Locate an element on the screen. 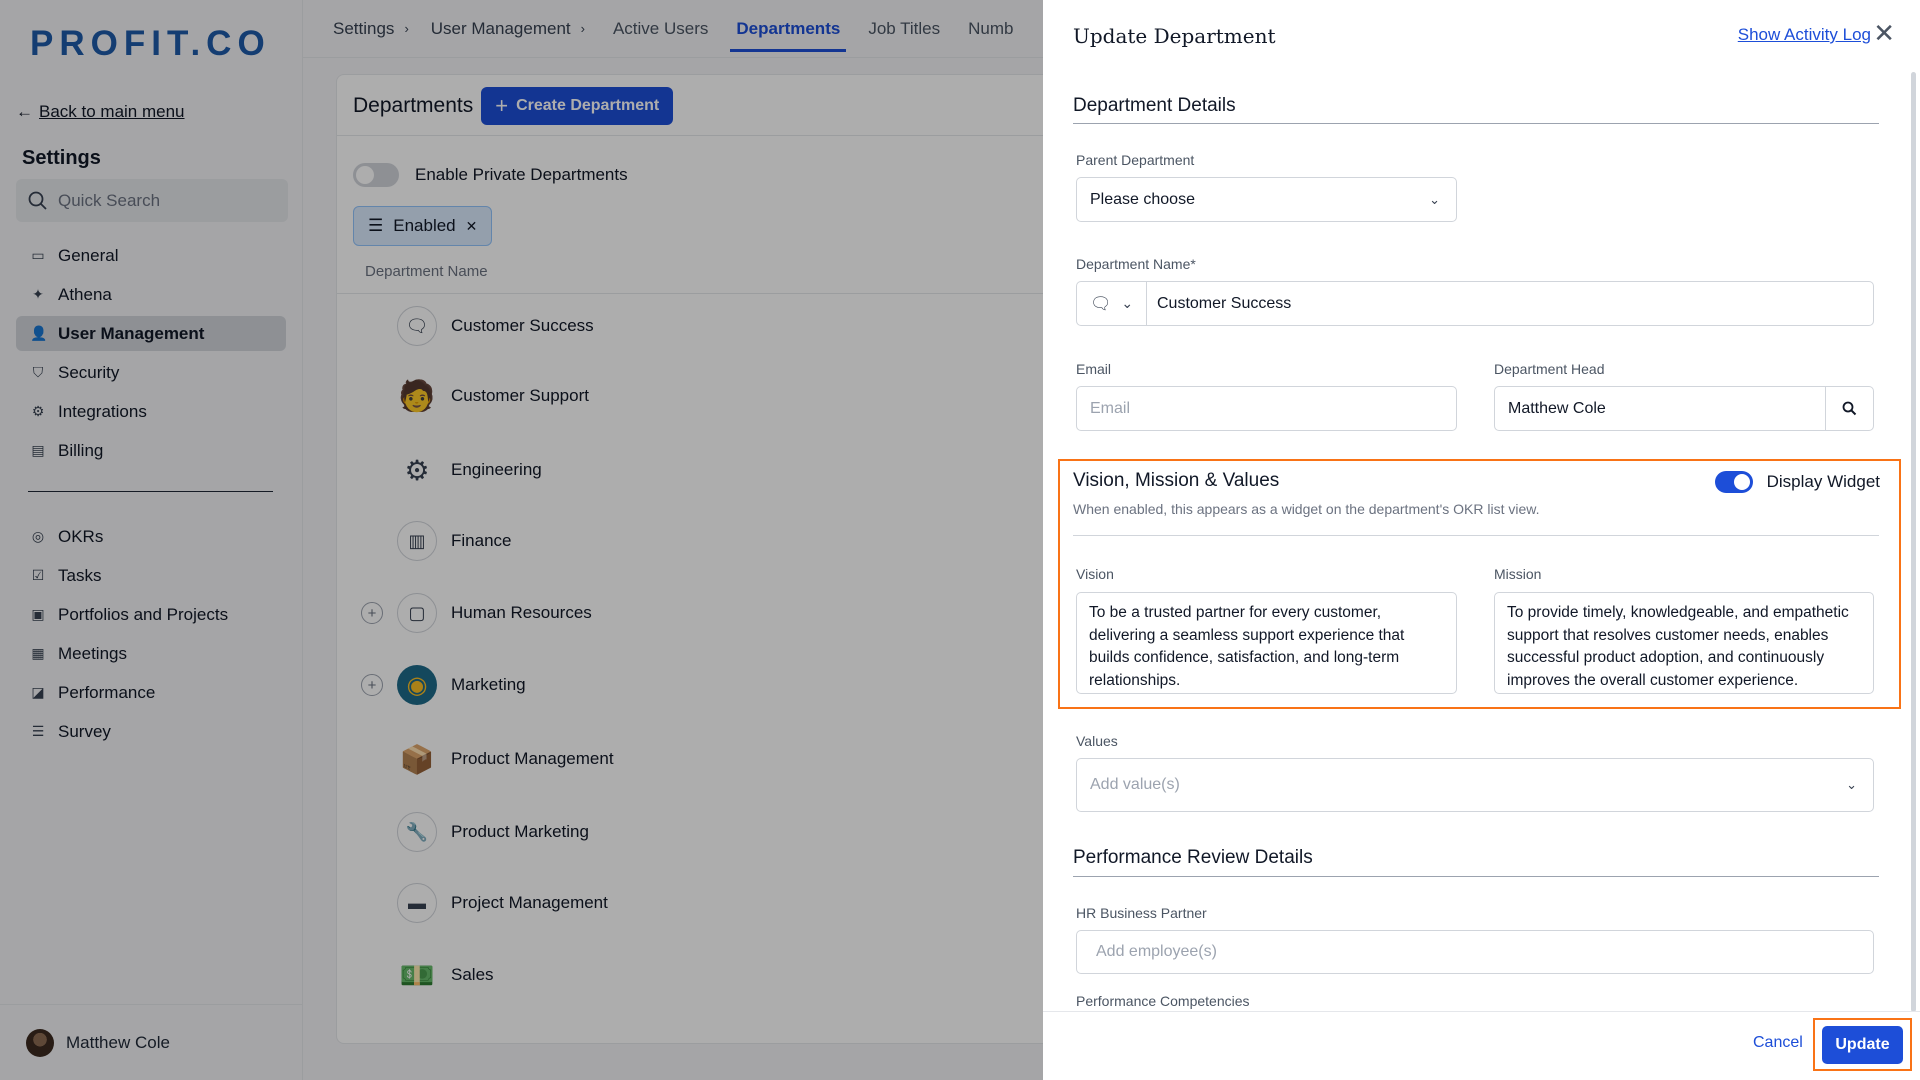  parent-department-value: Please choose is located at coordinates (1142, 199).